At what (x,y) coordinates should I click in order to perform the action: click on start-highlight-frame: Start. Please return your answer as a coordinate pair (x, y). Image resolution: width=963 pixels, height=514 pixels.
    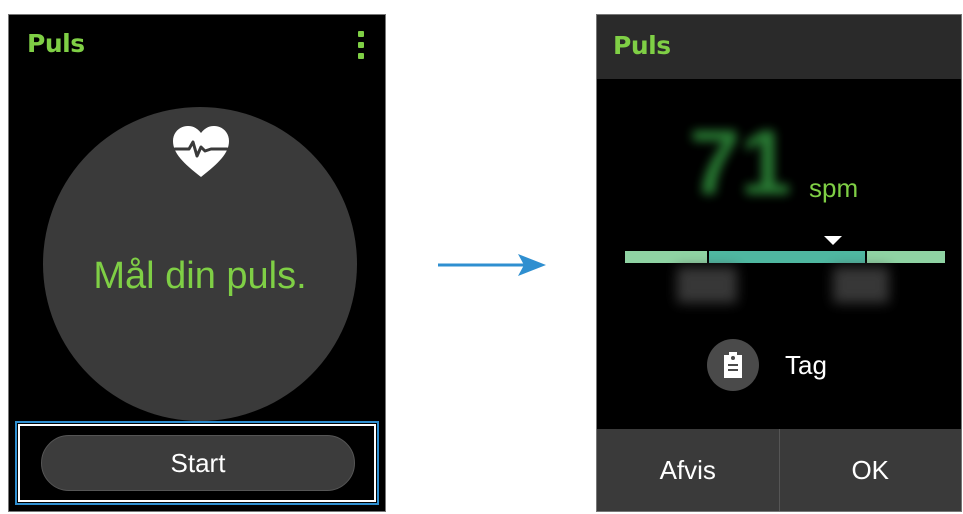
    Looking at the image, I should click on (197, 463).